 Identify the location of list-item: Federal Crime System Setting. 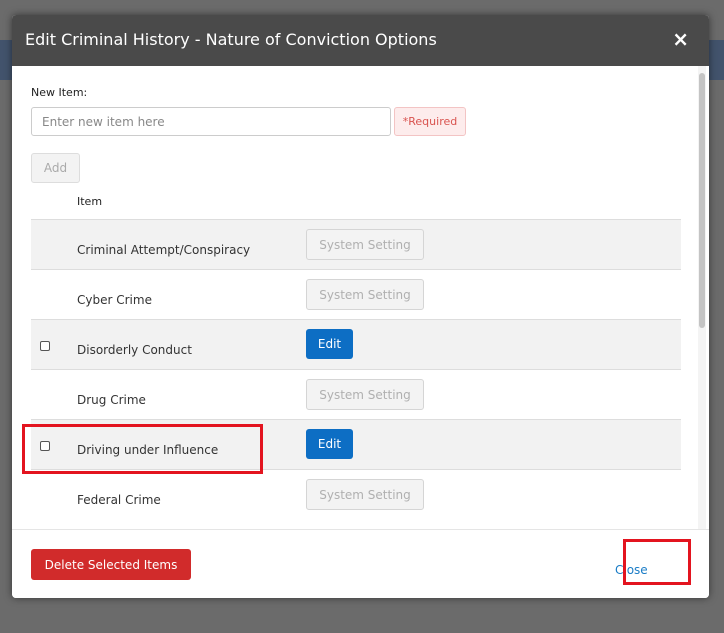
(356, 494).